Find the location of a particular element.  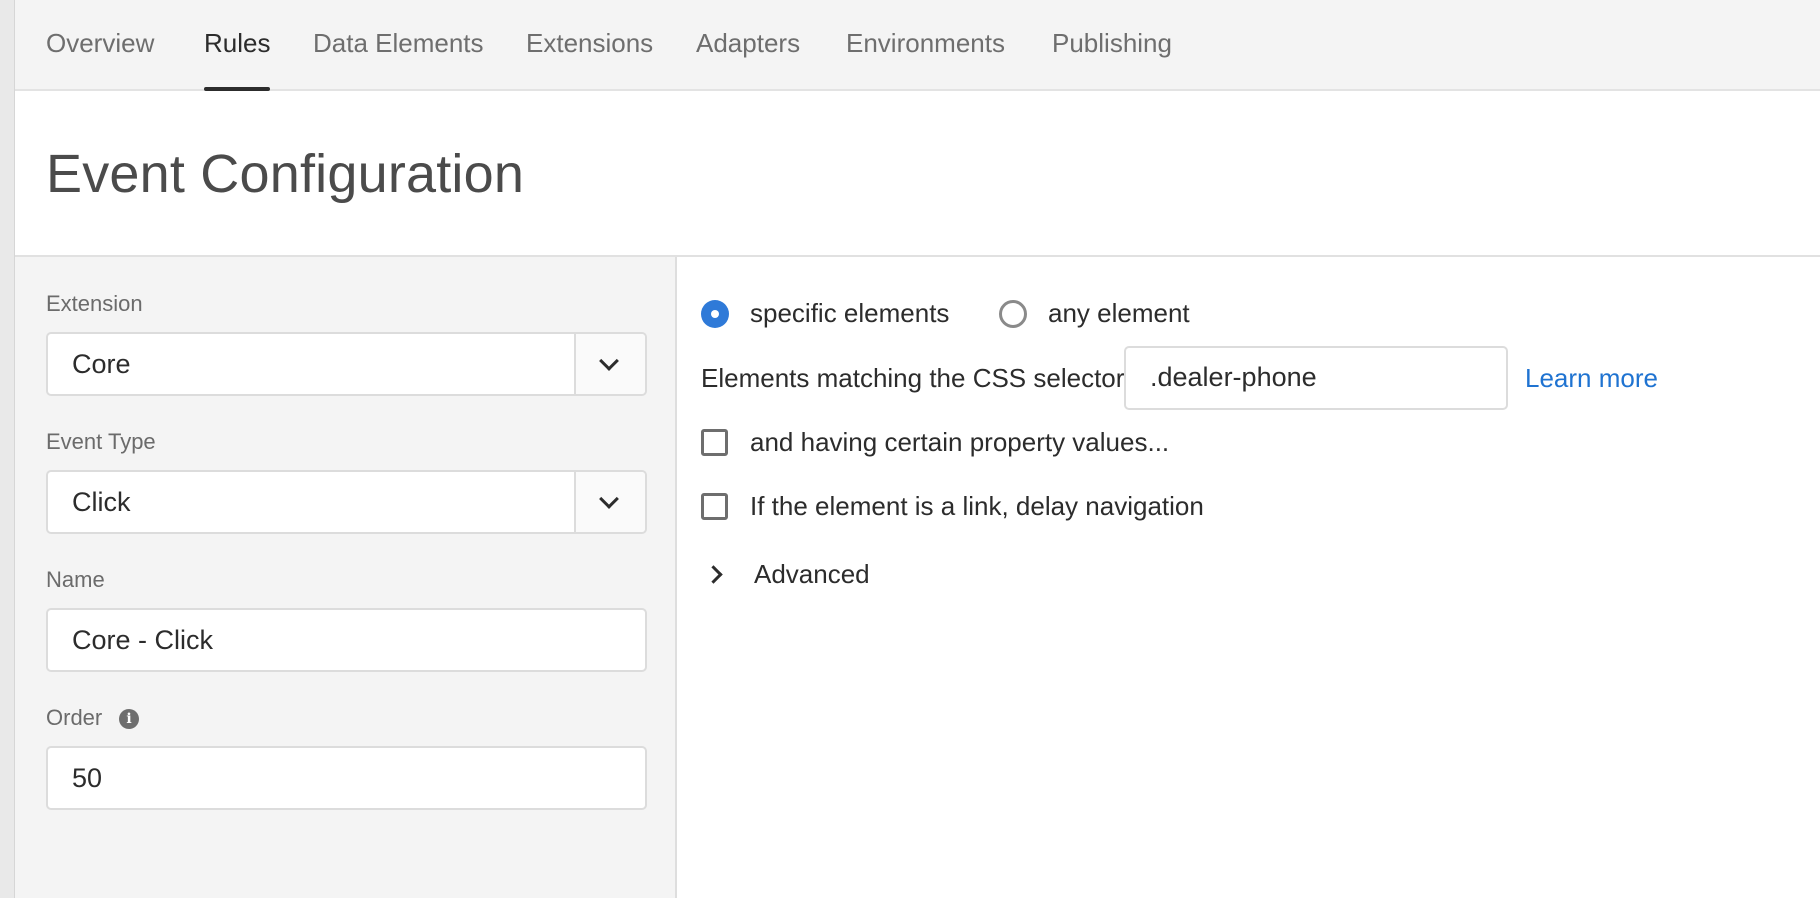

order-label: Order is located at coordinates (74, 717).